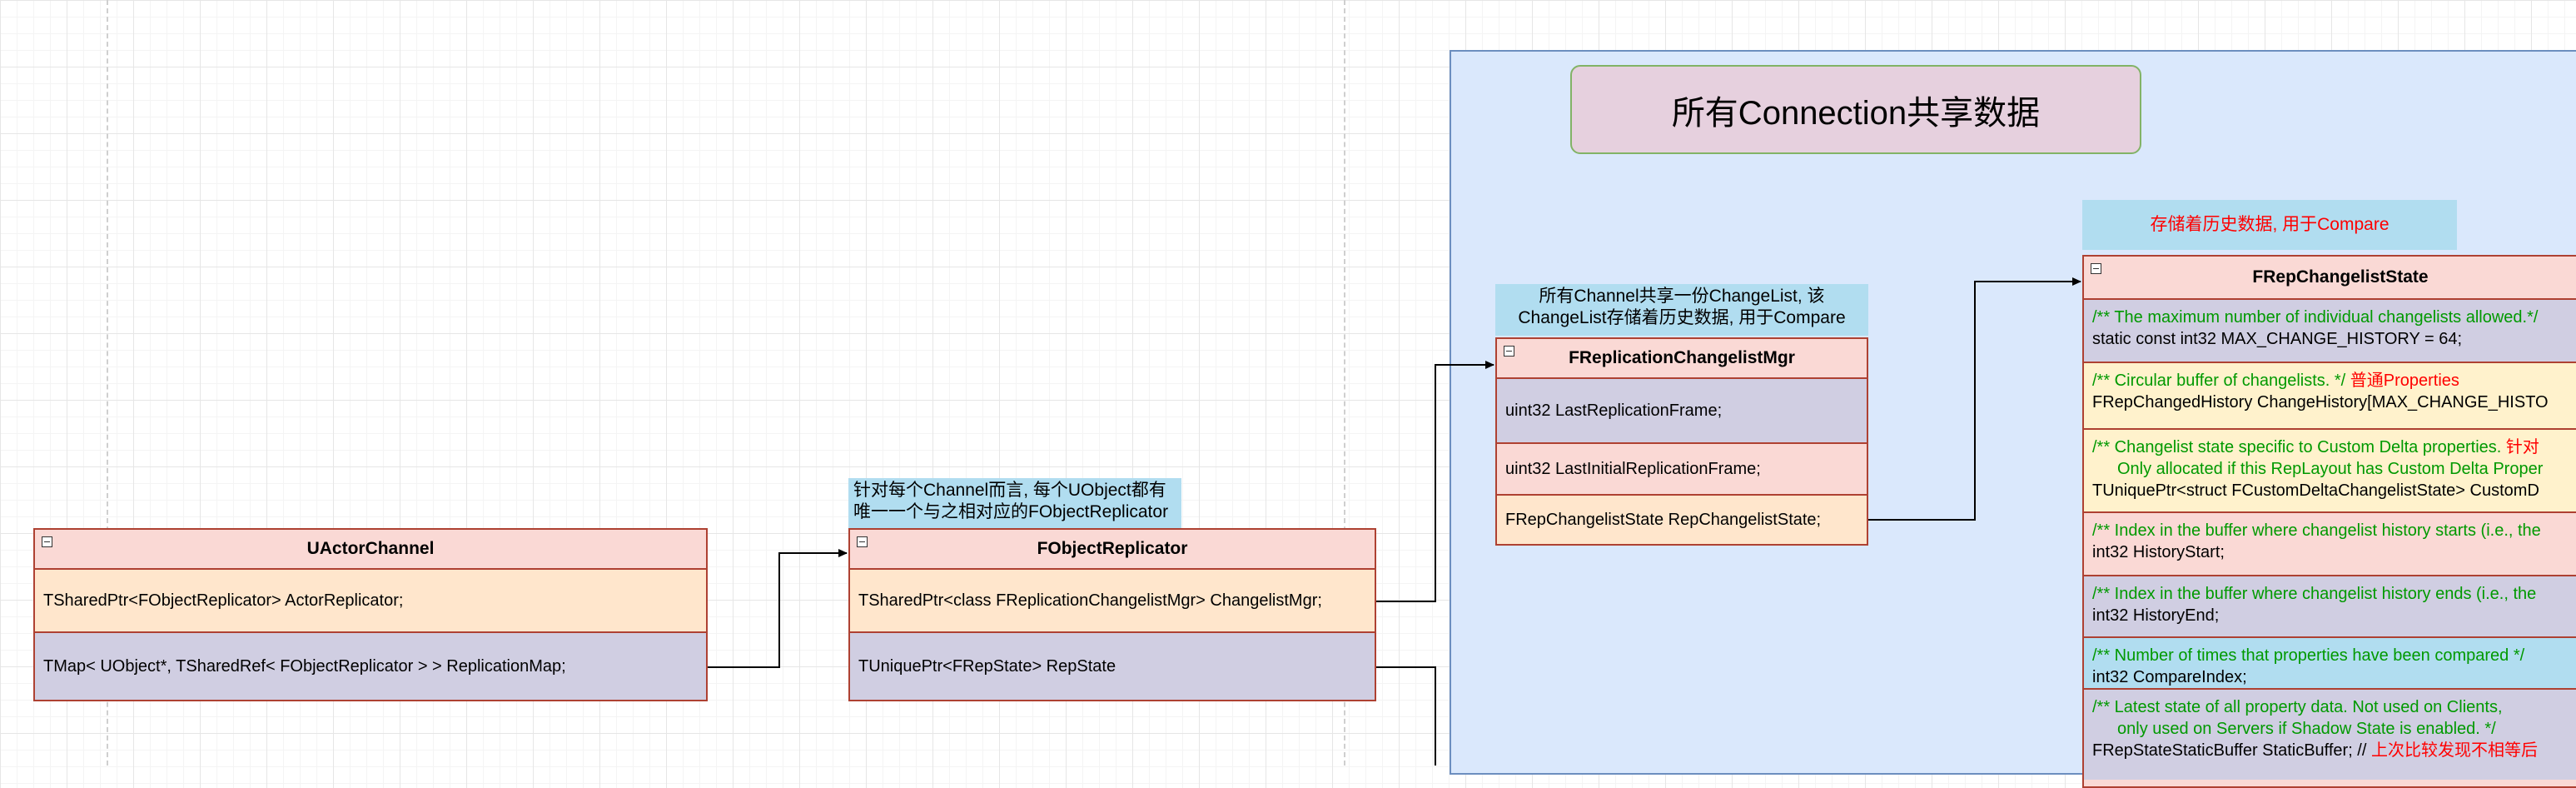 The width and height of the screenshot is (2576, 788). What do you see at coordinates (778, 609) in the screenshot?
I see `edge-replicationmap-to-fobjectreplicator` at bounding box center [778, 609].